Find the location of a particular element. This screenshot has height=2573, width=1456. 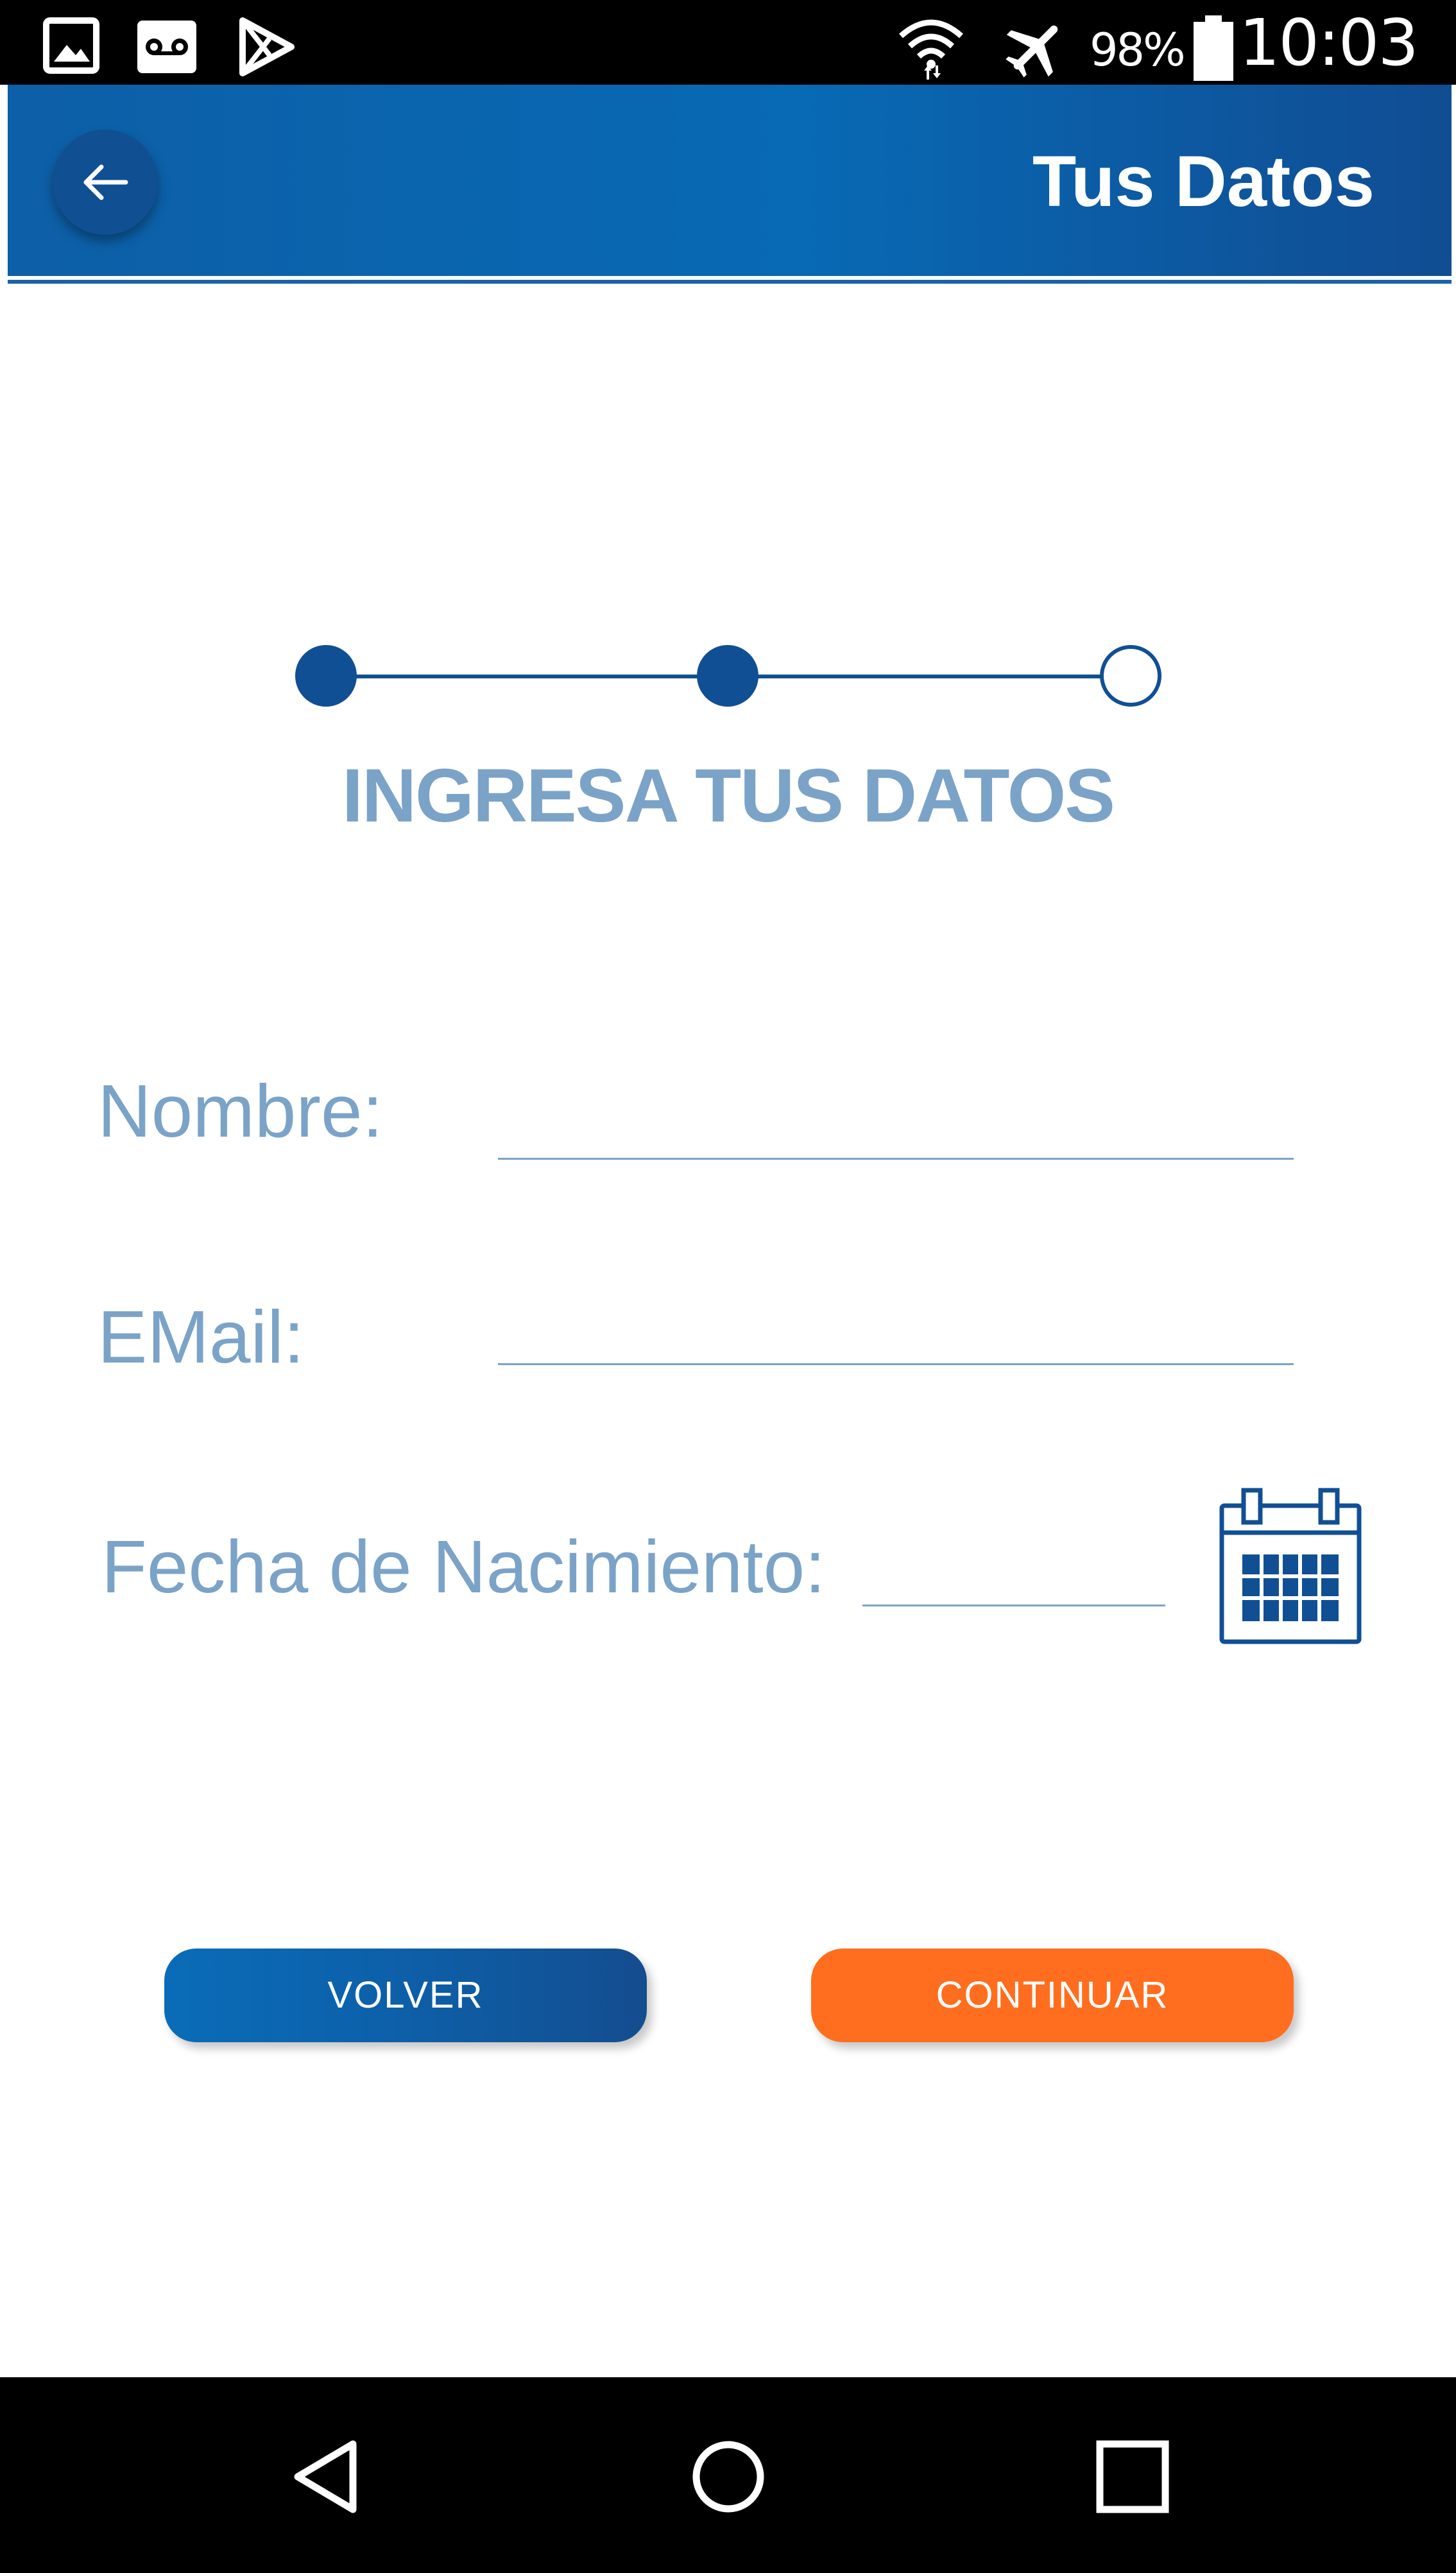

status-bar: 98% 10:03 is located at coordinates (728, 42).